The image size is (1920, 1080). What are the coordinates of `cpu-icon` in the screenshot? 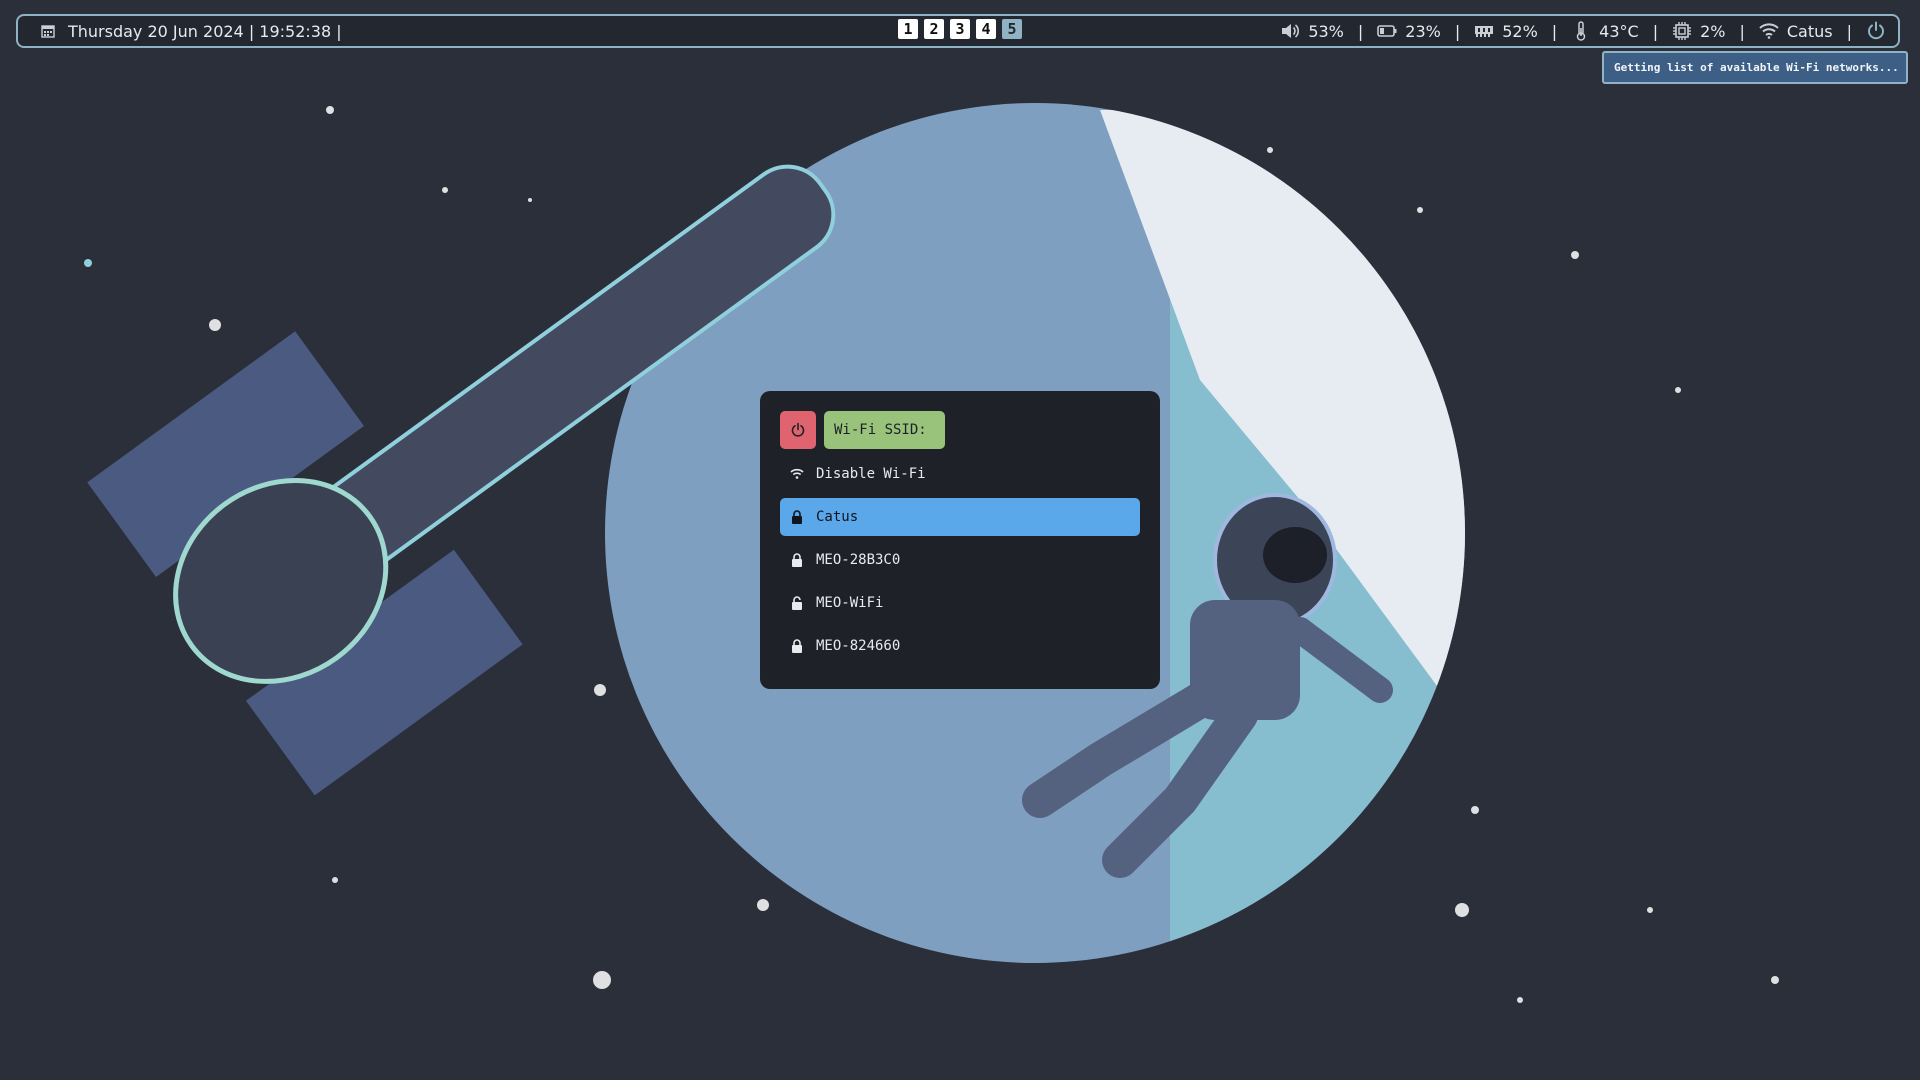 It's located at (1682, 31).